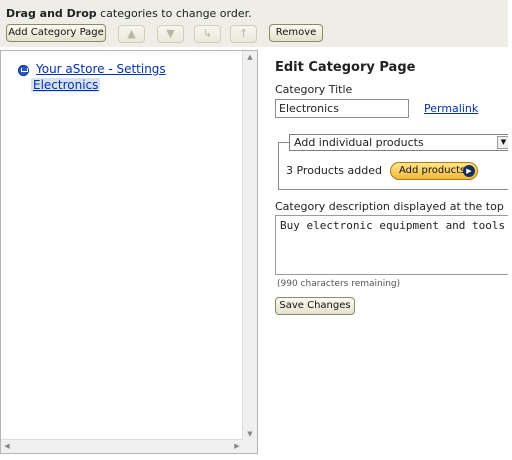 Image resolution: width=512 pixels, height=460 pixels. What do you see at coordinates (359, 142) in the screenshot?
I see `select-value: Add individual products` at bounding box center [359, 142].